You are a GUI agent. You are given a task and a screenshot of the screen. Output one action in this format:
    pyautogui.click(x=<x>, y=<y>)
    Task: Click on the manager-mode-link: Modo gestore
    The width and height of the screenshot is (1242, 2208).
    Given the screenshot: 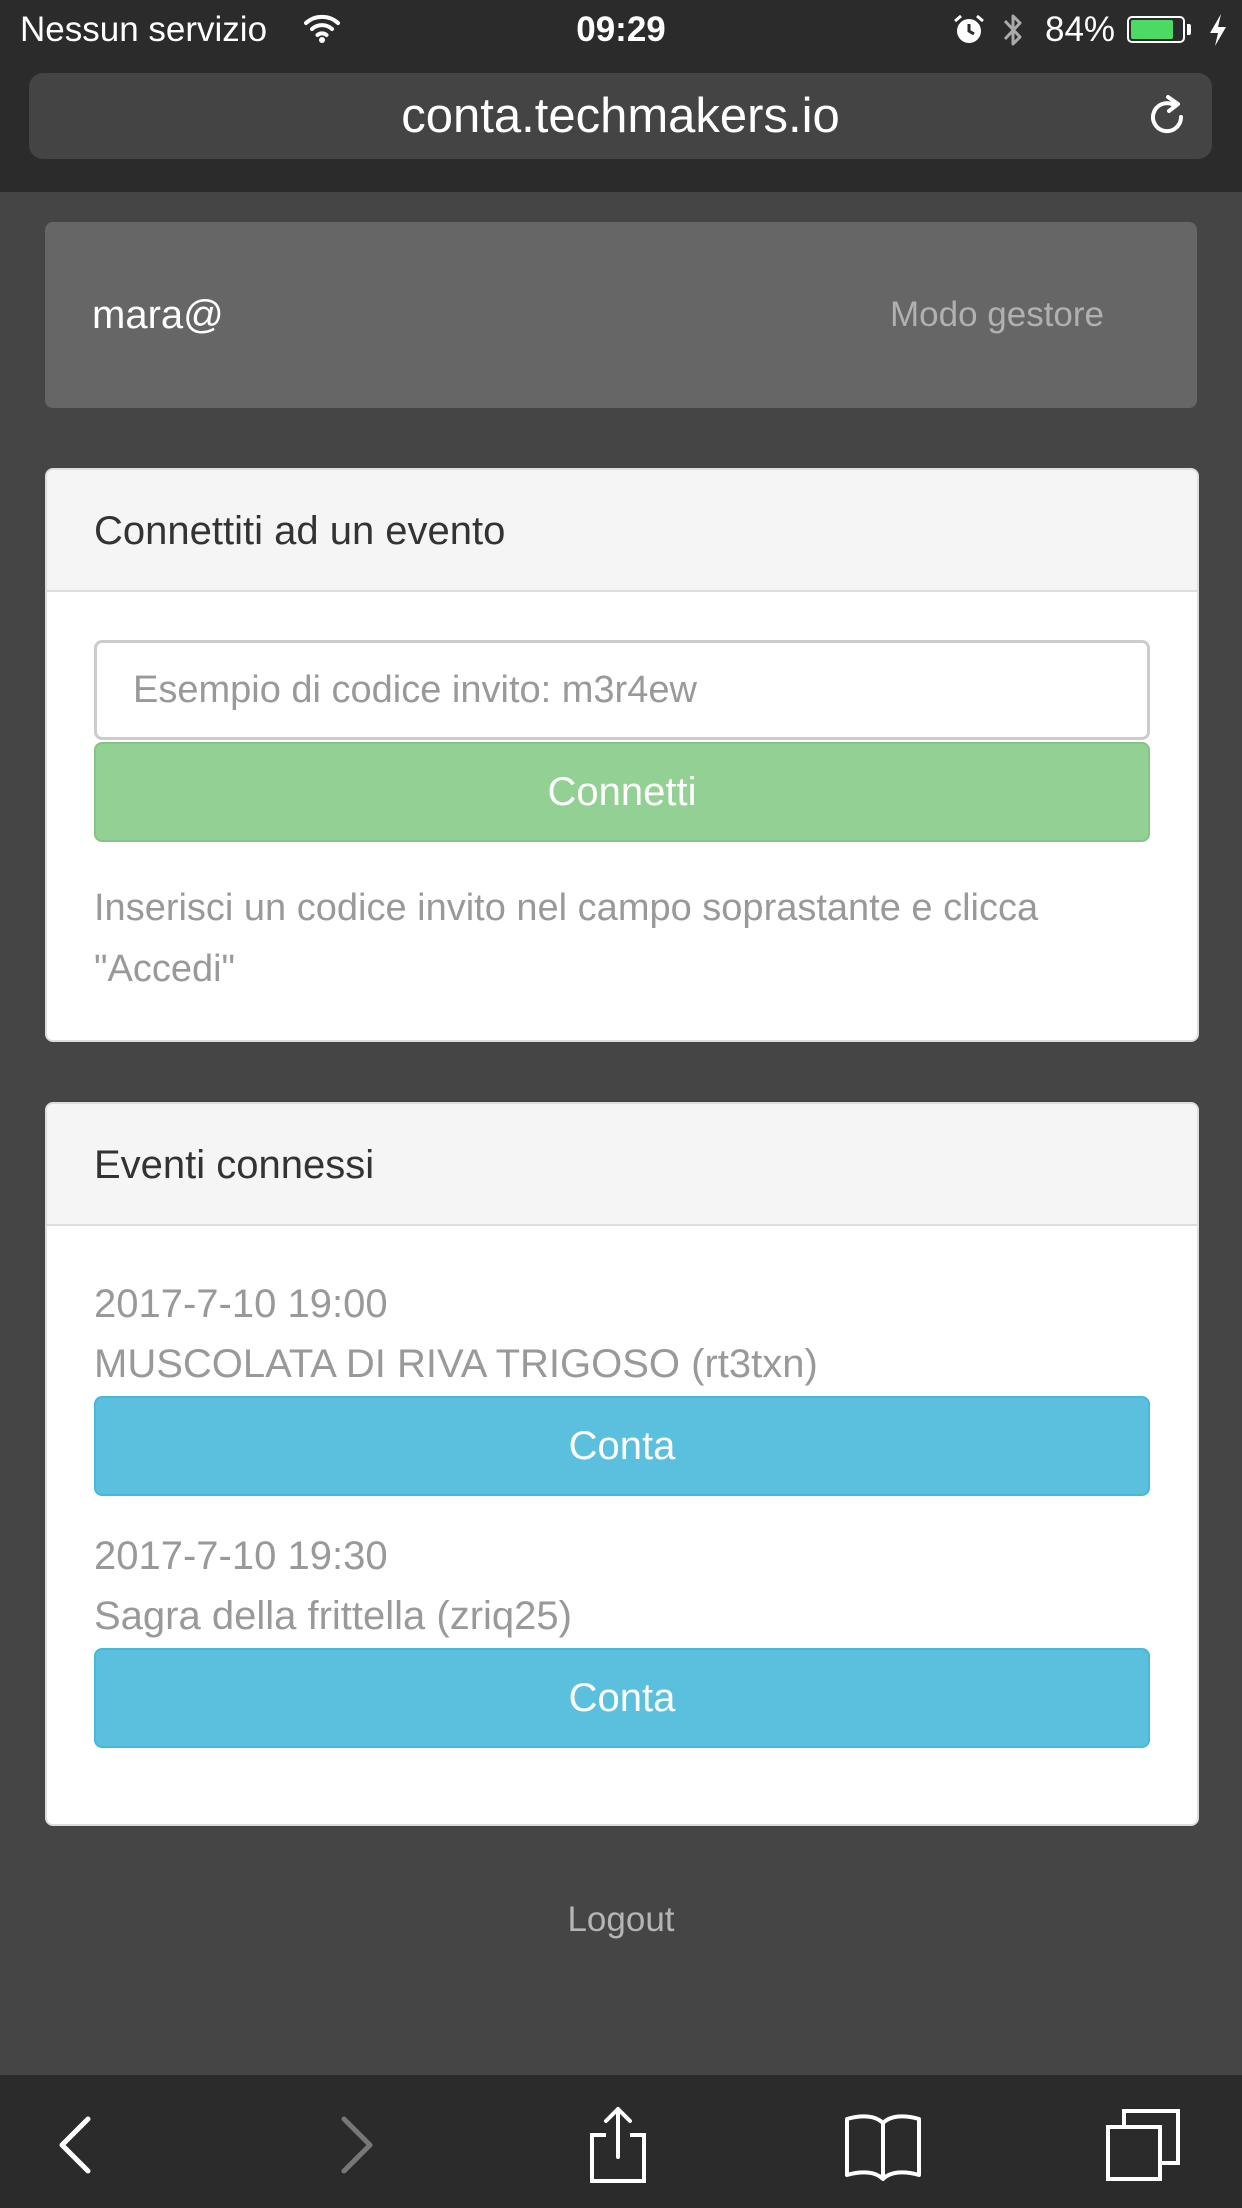 What is the action you would take?
    pyautogui.click(x=997, y=315)
    